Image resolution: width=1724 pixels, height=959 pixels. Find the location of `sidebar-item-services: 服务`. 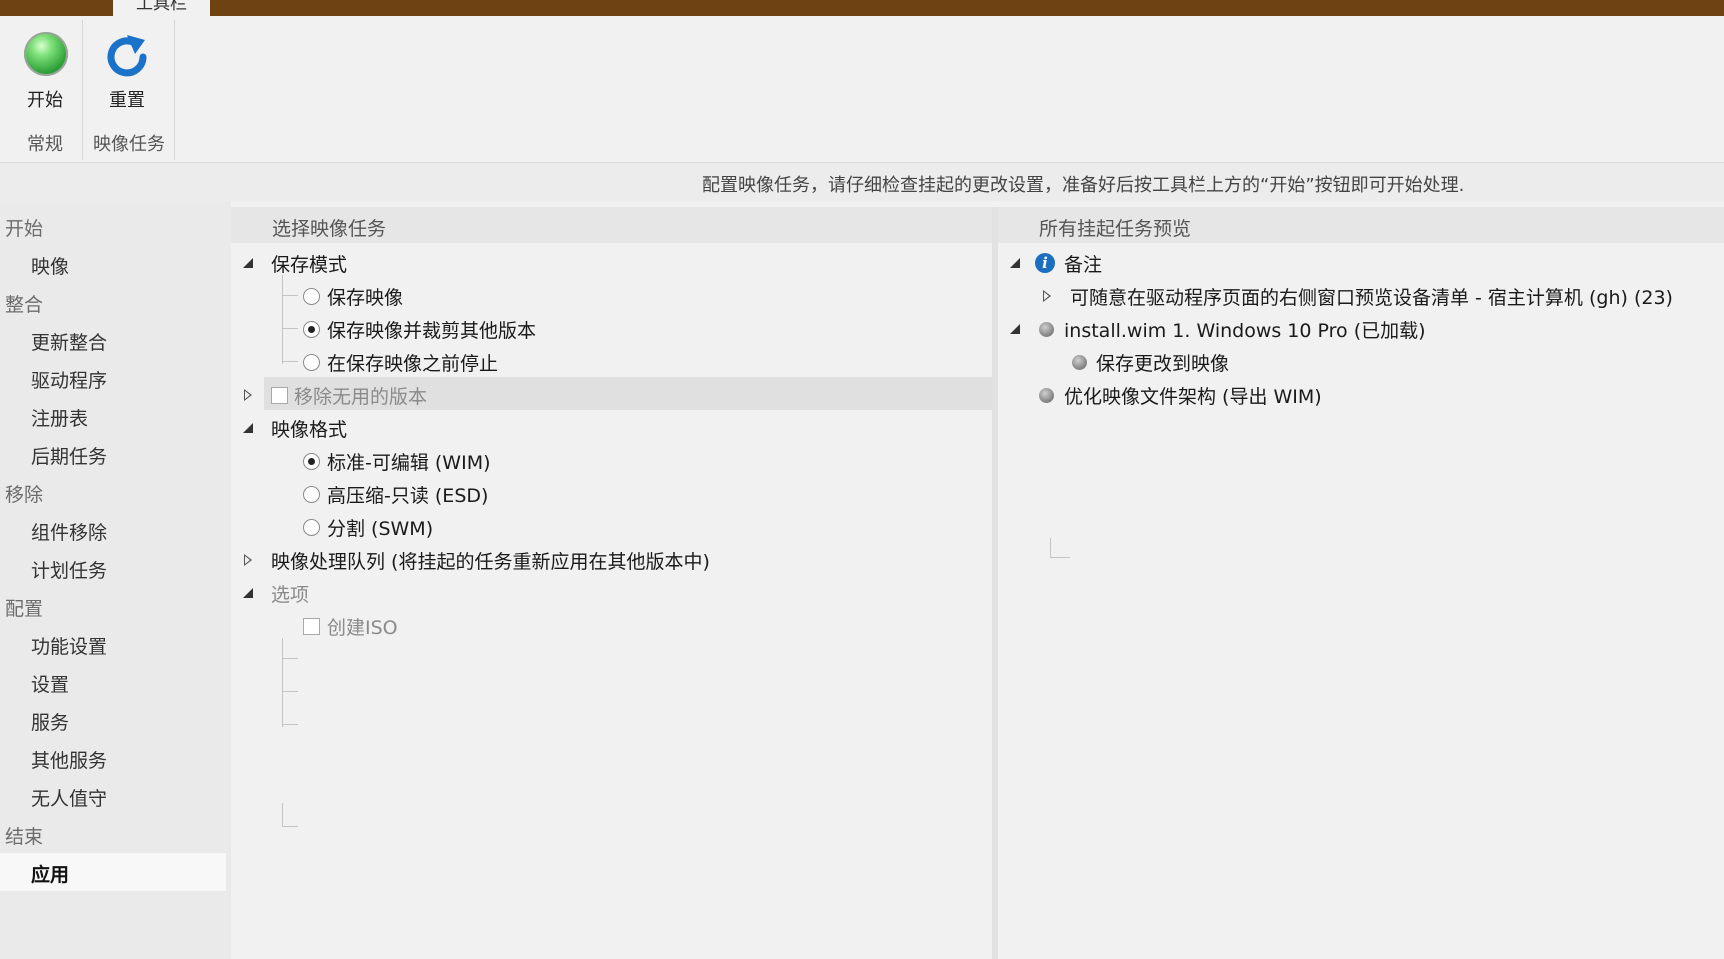

sidebar-item-services: 服务 is located at coordinates (50, 721).